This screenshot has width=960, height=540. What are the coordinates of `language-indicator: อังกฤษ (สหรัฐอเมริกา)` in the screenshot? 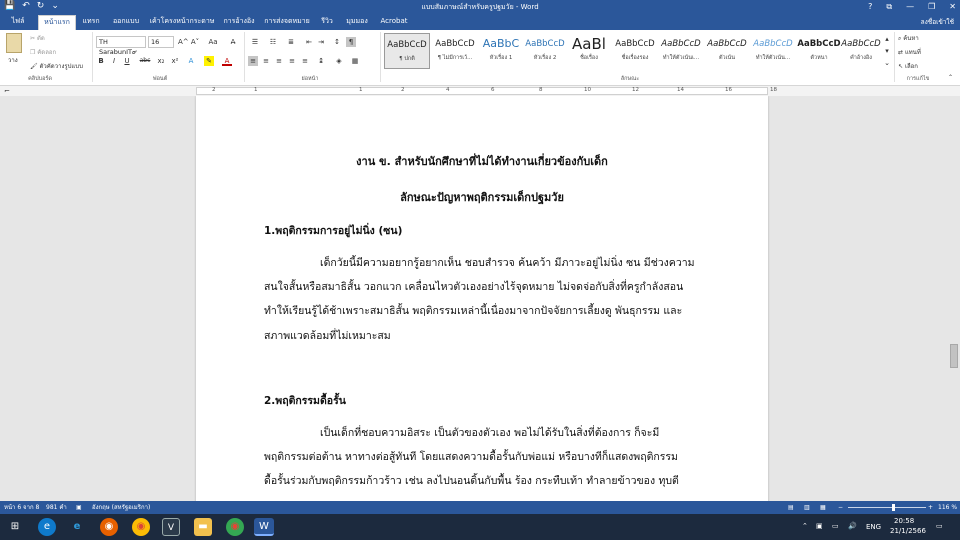 It's located at (121, 507).